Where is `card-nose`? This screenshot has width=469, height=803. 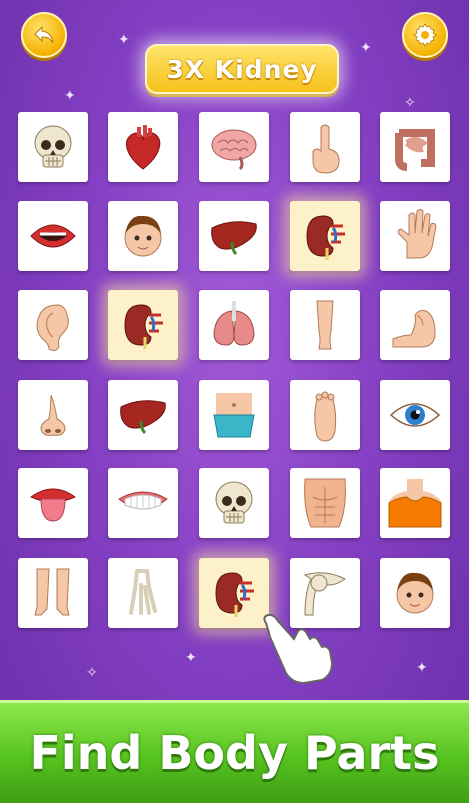 card-nose is located at coordinates (53, 415).